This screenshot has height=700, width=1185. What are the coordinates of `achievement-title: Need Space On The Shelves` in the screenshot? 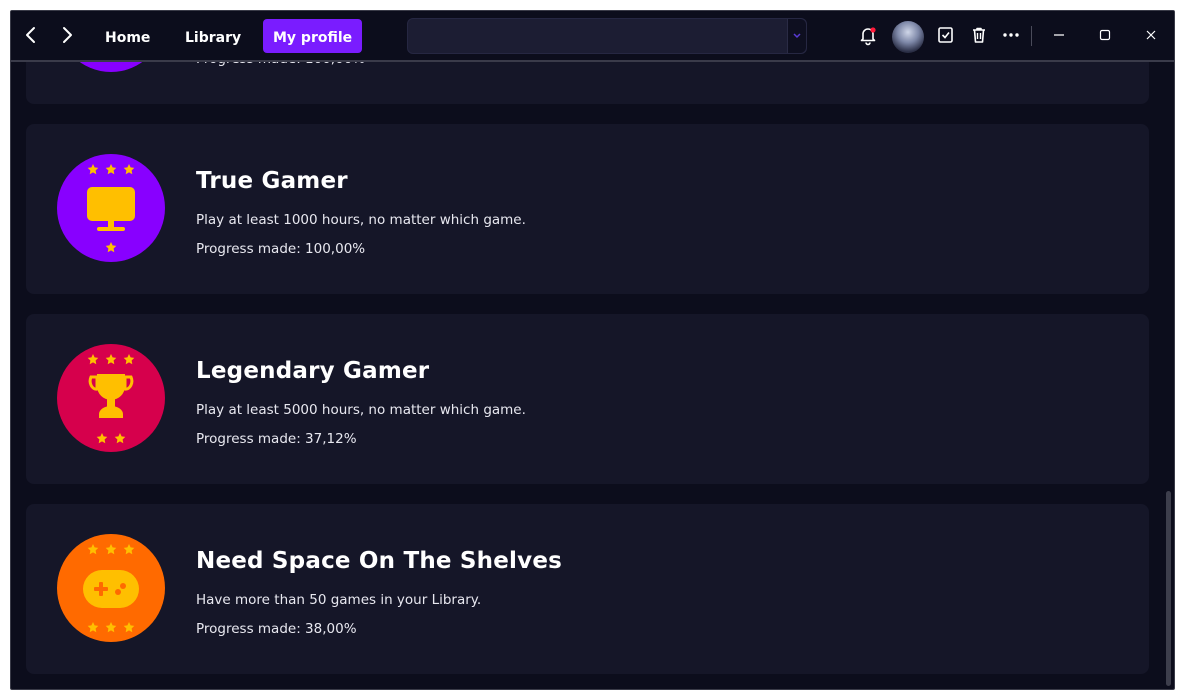 It's located at (379, 561).